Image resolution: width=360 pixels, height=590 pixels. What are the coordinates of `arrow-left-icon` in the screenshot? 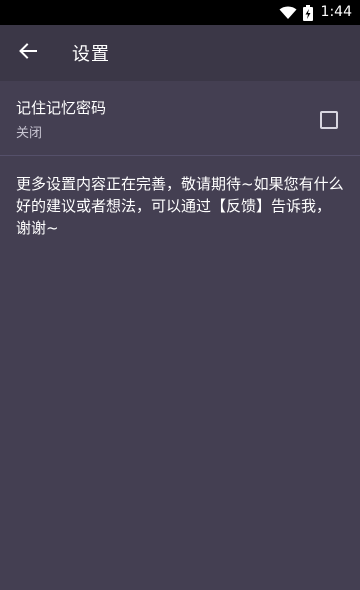 It's located at (28, 53).